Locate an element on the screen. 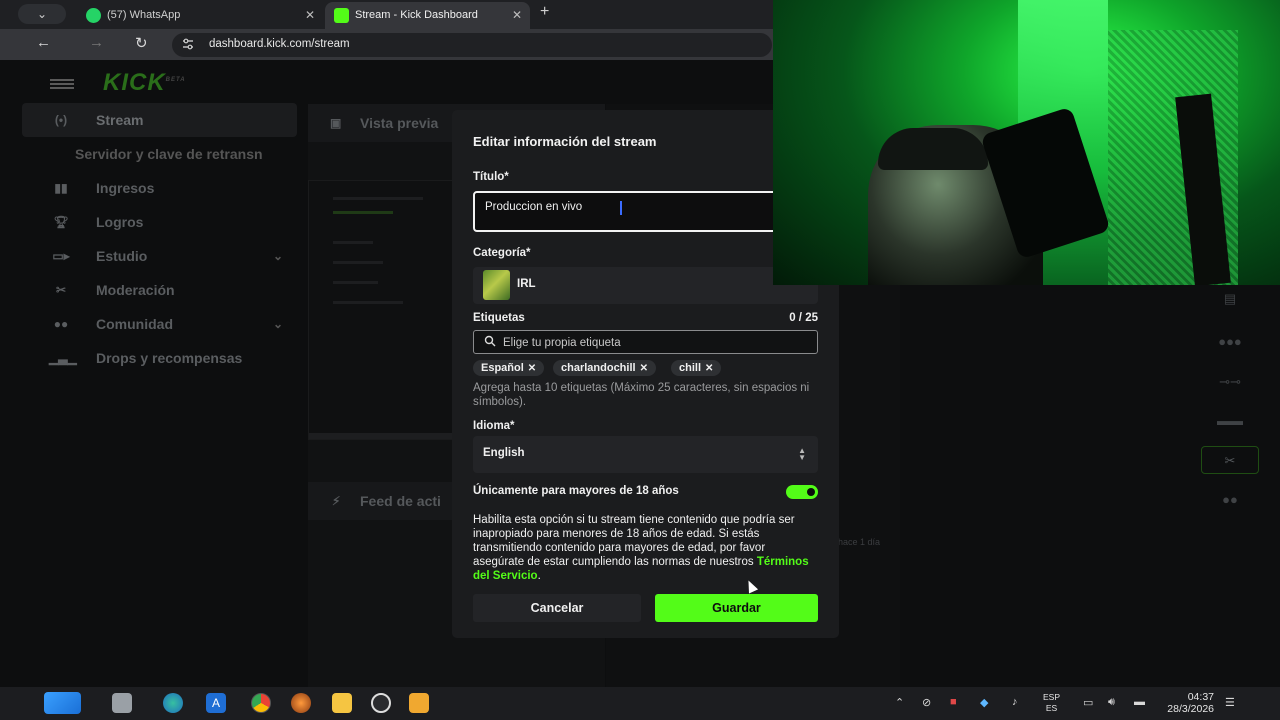  sidebar-item-label: Ingresos is located at coordinates (125, 188).